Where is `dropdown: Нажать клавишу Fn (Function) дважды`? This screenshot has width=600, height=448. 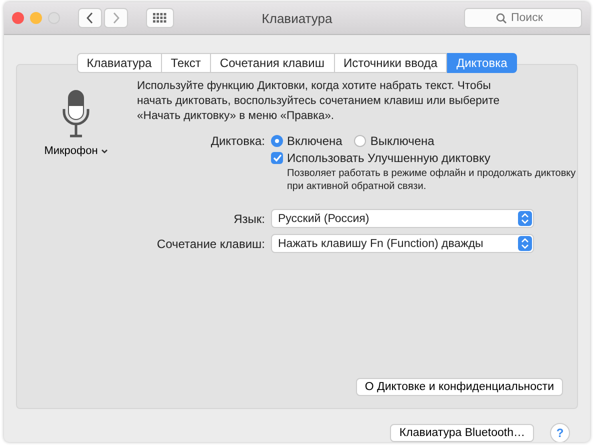 dropdown: Нажать клавишу Fn (Function) дважды is located at coordinates (402, 243).